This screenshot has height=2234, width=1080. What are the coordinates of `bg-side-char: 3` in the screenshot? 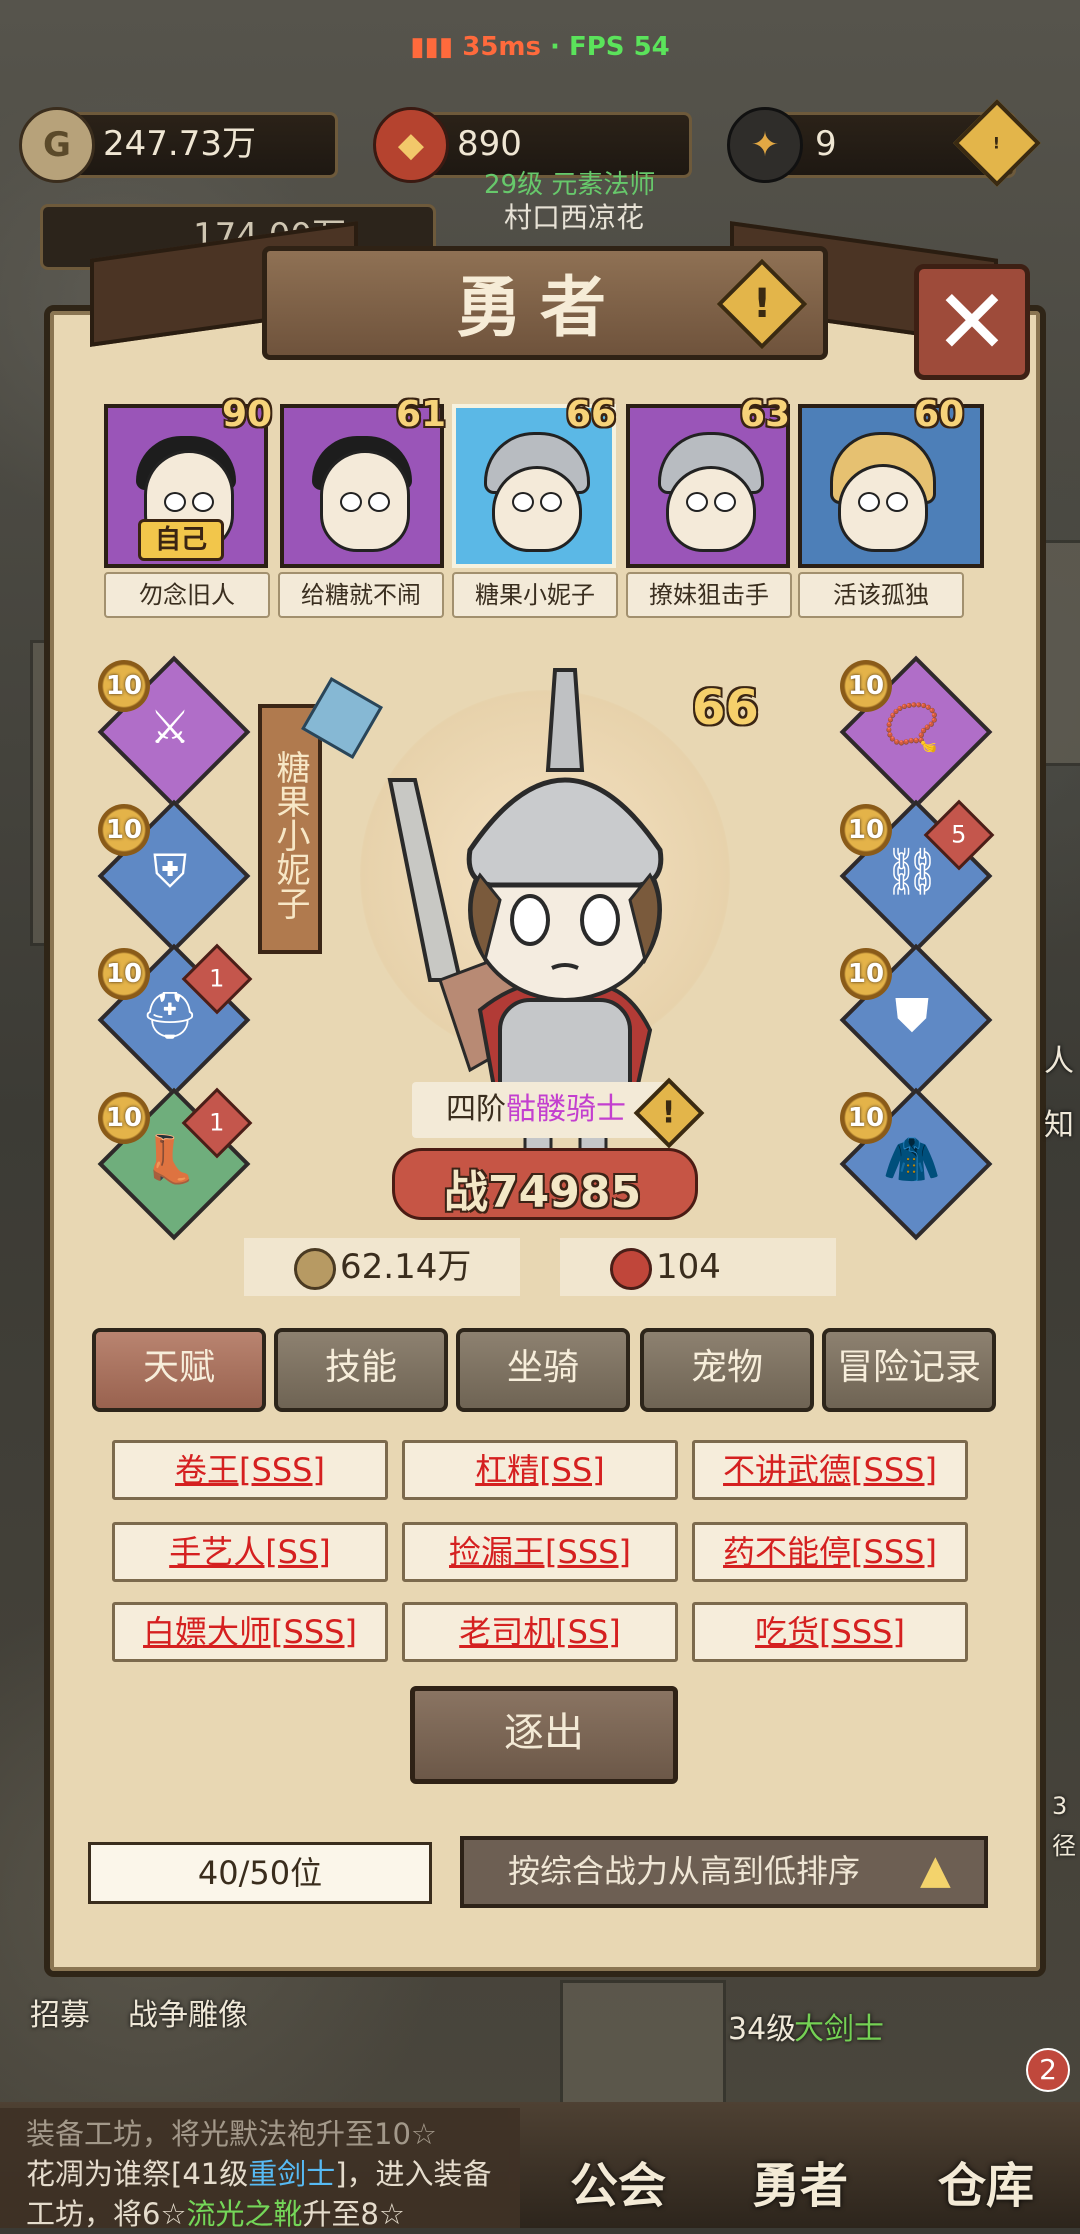 It's located at (1060, 1806).